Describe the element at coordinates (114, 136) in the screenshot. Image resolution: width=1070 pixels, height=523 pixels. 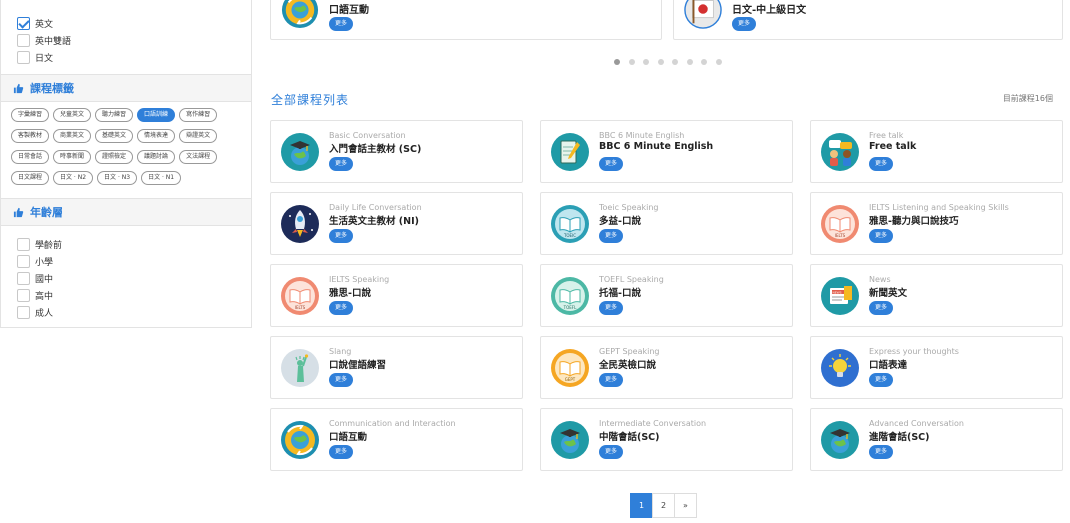
I see `tag-chip: 基礎英文` at that location.